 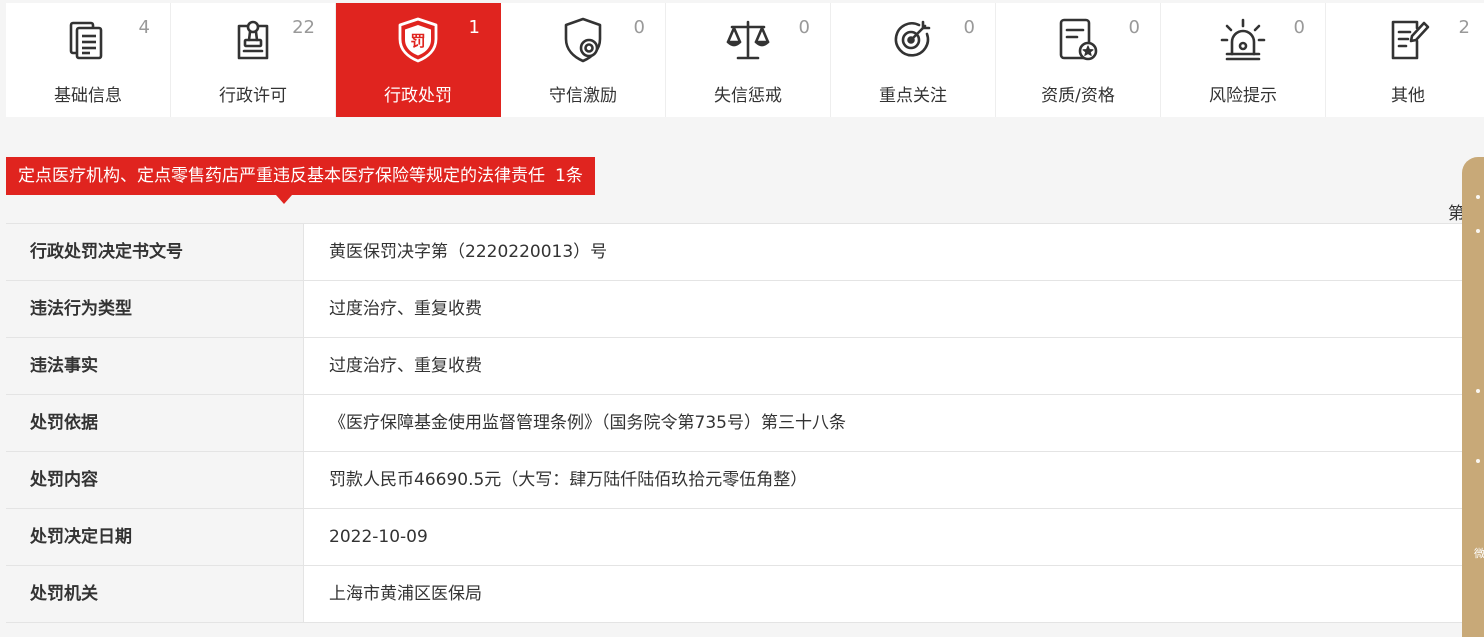 I want to click on row-key: 处罚依据, so click(x=155, y=423).